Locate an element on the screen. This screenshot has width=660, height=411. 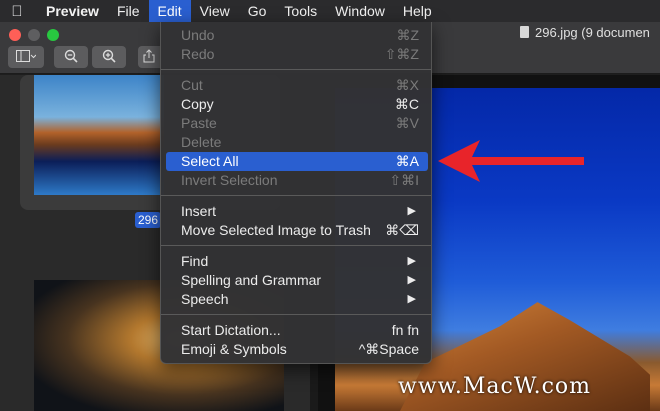
menu-go: Go is located at coordinates (257, 11).